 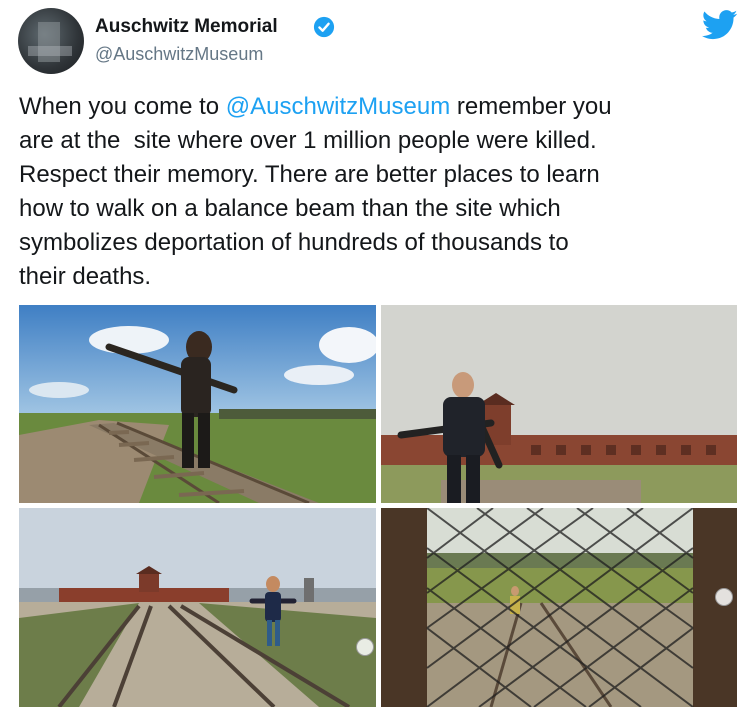 I want to click on tweet-text-before: When you come to, so click(x=122, y=106).